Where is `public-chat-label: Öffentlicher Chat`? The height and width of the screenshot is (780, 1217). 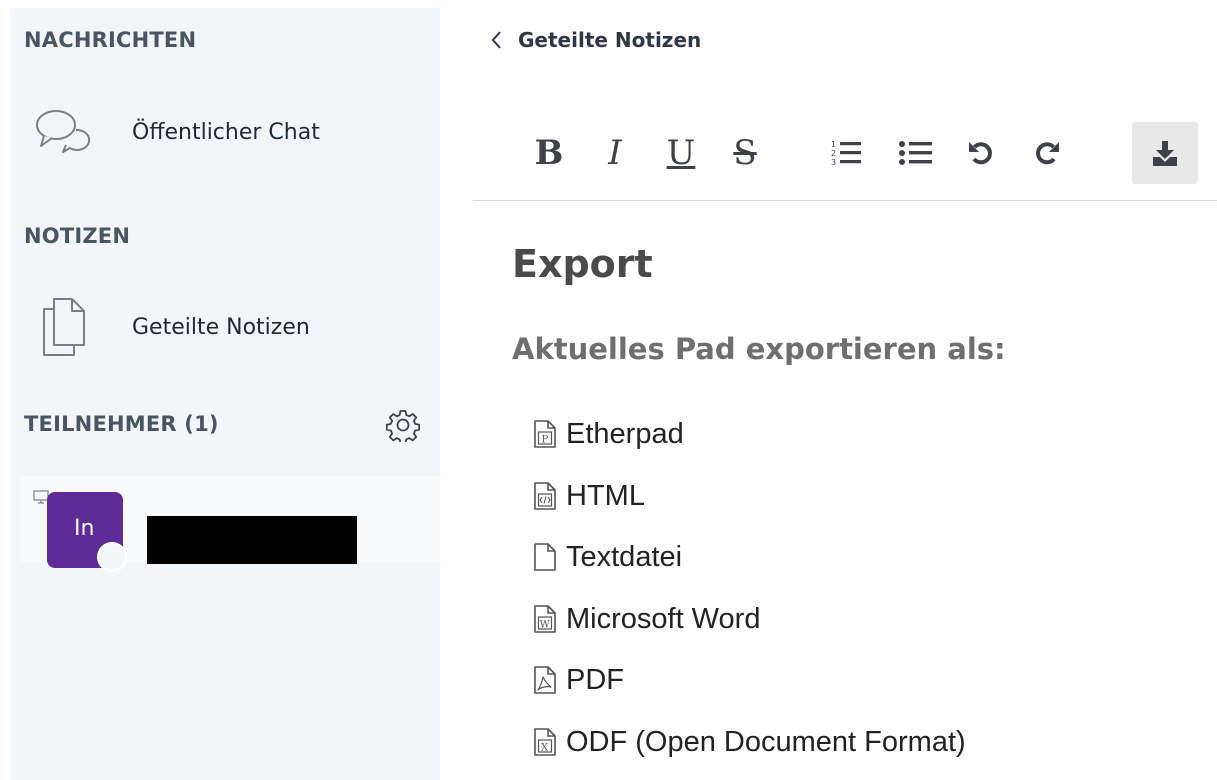 public-chat-label: Öffentlicher Chat is located at coordinates (226, 132).